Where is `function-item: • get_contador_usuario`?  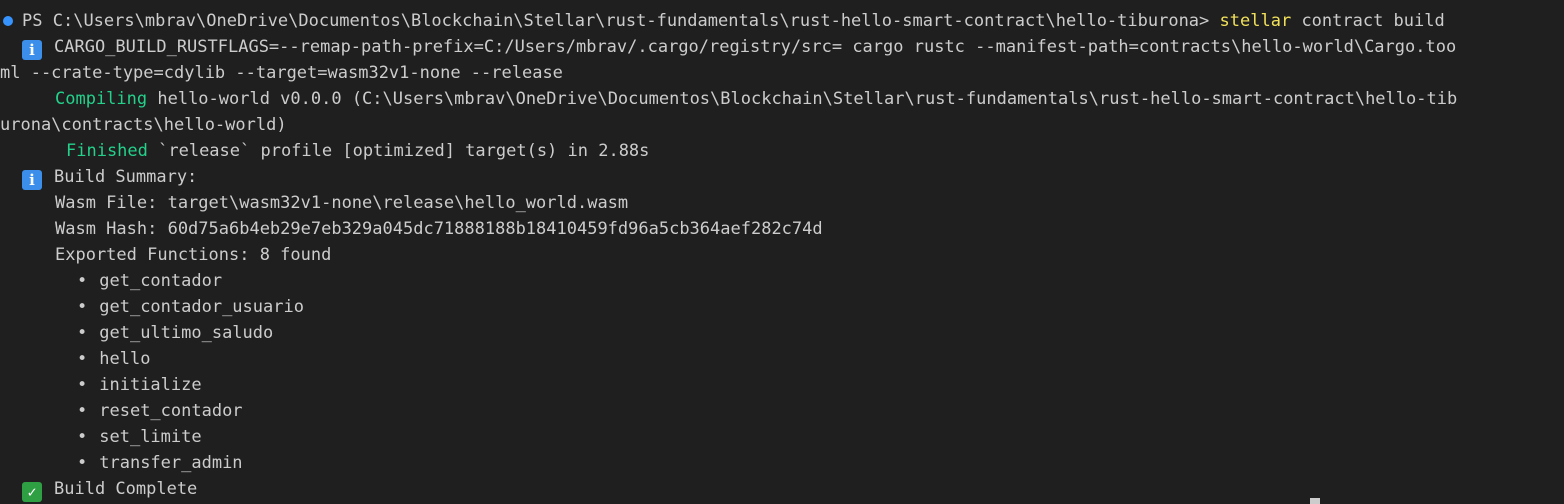 function-item: • get_contador_usuario is located at coordinates (190, 307).